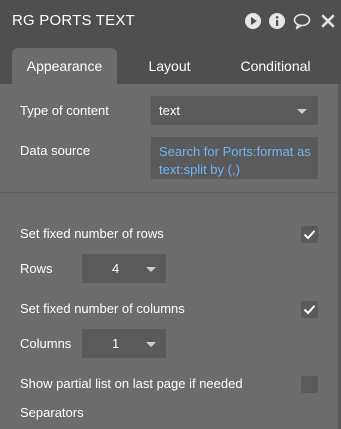 This screenshot has width=341, height=429. I want to click on rows-label: Rows, so click(36, 268).